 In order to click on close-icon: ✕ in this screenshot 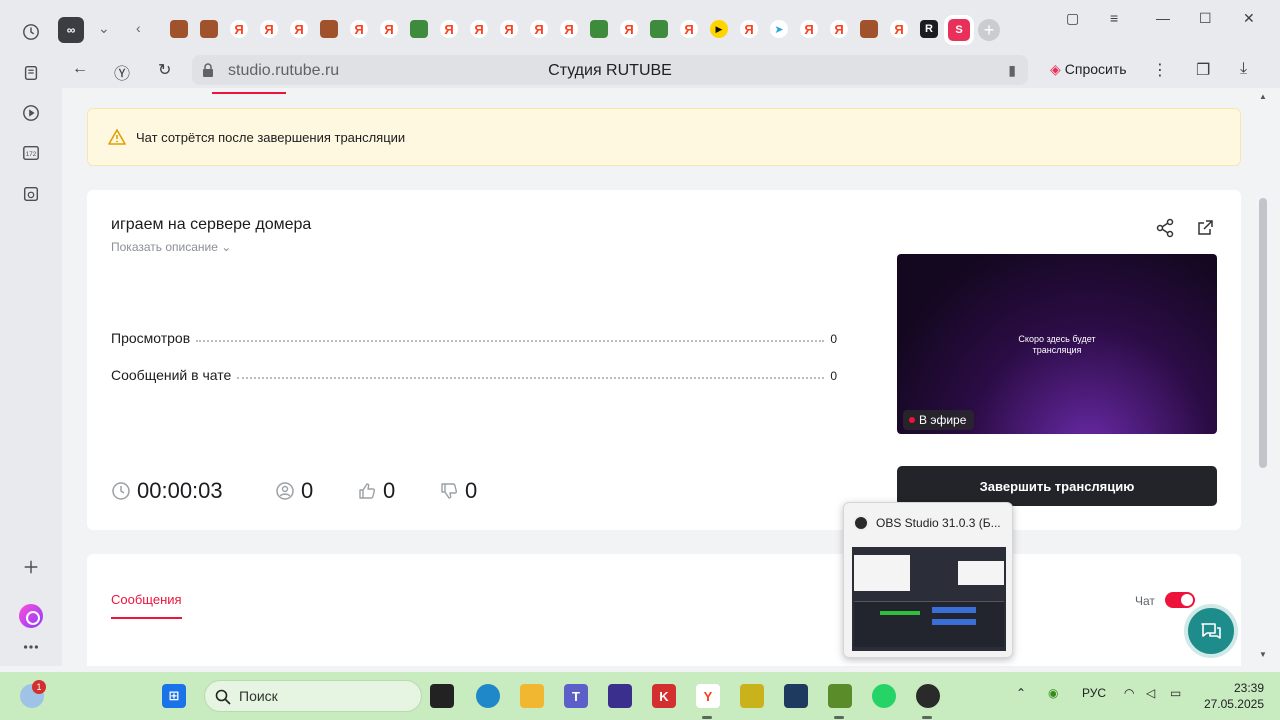, I will do `click(1249, 18)`.